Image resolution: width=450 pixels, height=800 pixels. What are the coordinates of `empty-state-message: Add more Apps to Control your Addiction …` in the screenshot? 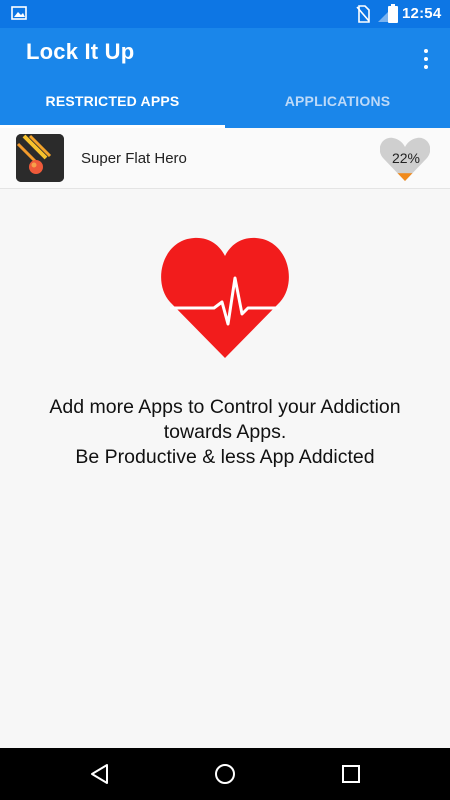 It's located at (225, 432).